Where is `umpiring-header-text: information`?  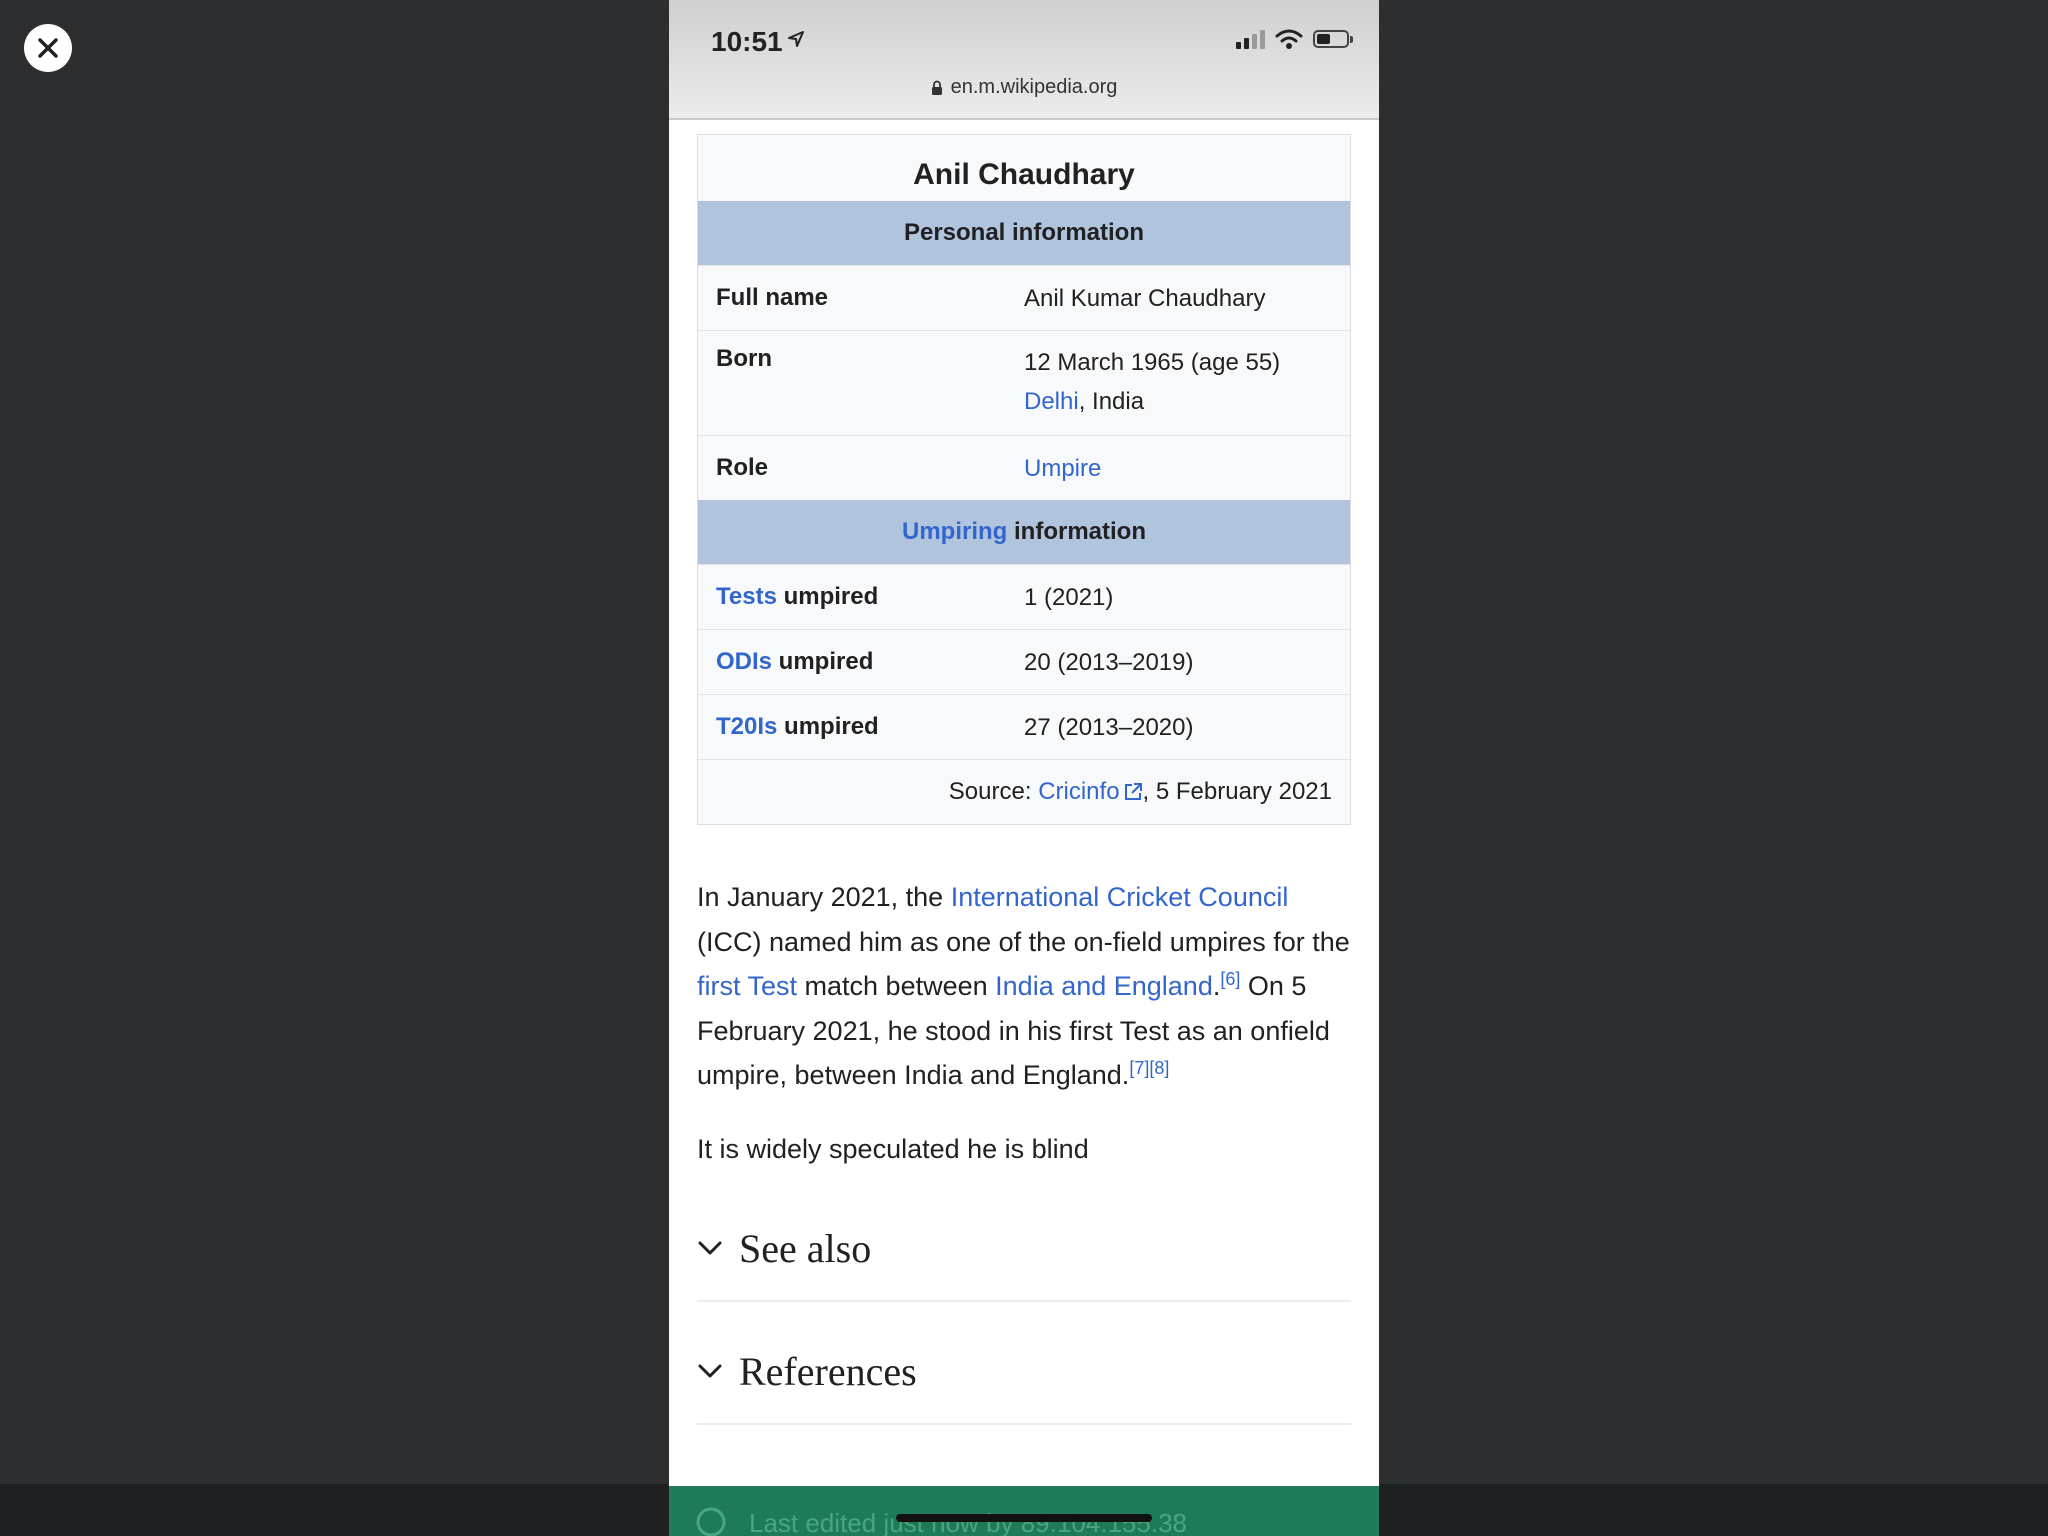 umpiring-header-text: information is located at coordinates (1076, 531).